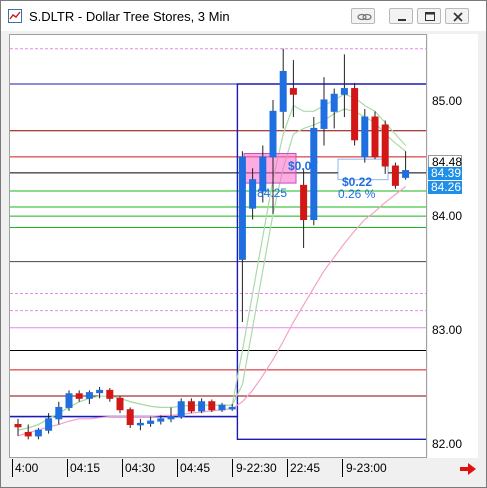 The width and height of the screenshot is (487, 488). I want to click on x-tick-6: 9-23:00, so click(366, 468).